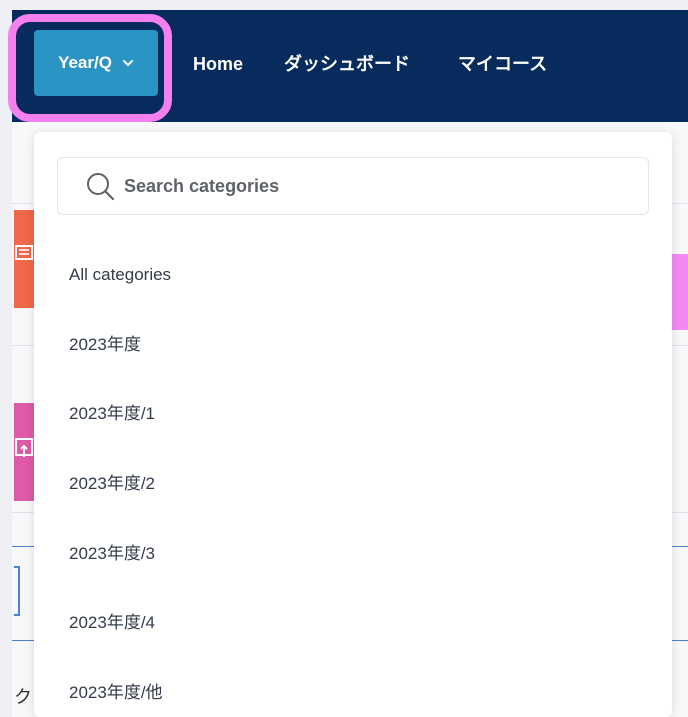 This screenshot has width=688, height=717. I want to click on search-categories-input, so click(364, 186).